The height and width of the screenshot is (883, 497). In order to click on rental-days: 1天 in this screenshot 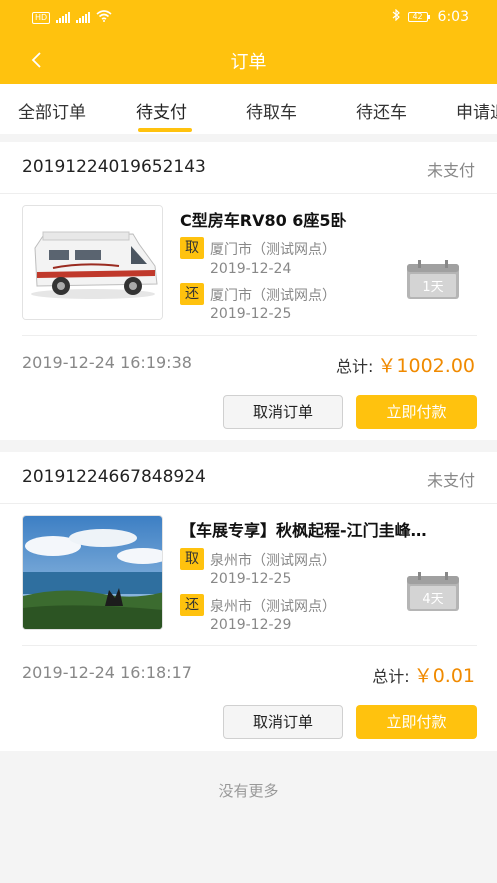, I will do `click(433, 287)`.